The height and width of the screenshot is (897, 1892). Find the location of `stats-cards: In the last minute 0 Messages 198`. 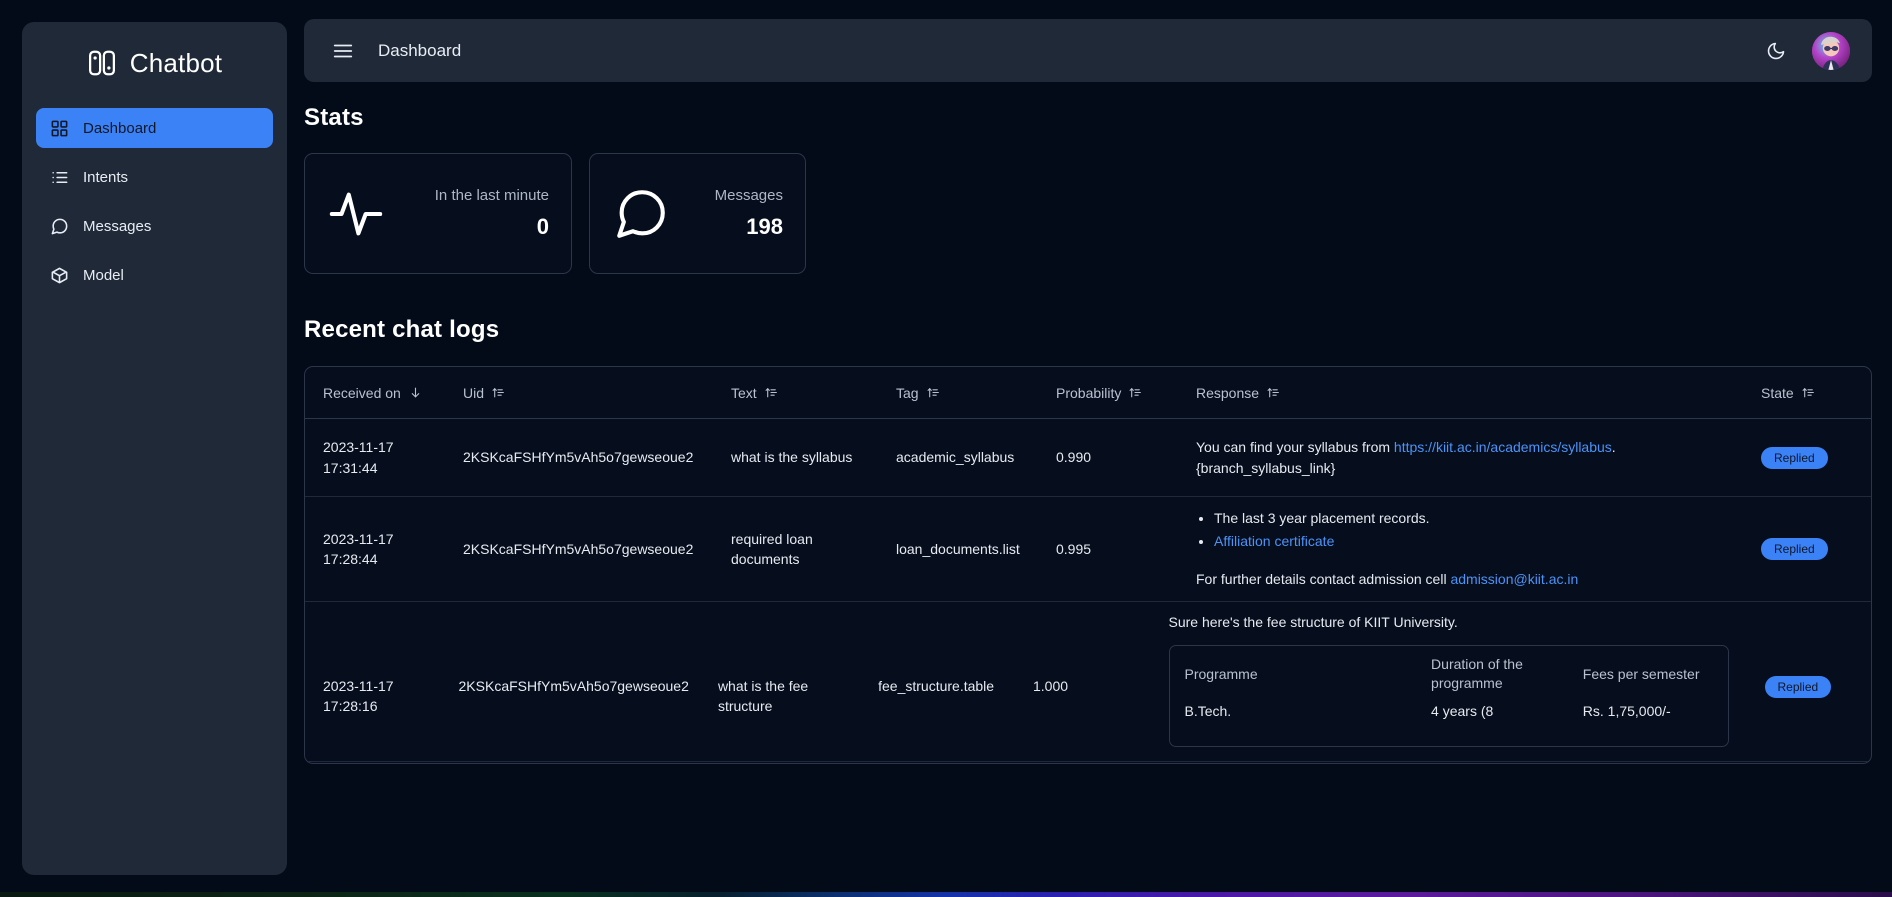

stats-cards: In the last minute 0 Messages 198 is located at coordinates (1088, 213).